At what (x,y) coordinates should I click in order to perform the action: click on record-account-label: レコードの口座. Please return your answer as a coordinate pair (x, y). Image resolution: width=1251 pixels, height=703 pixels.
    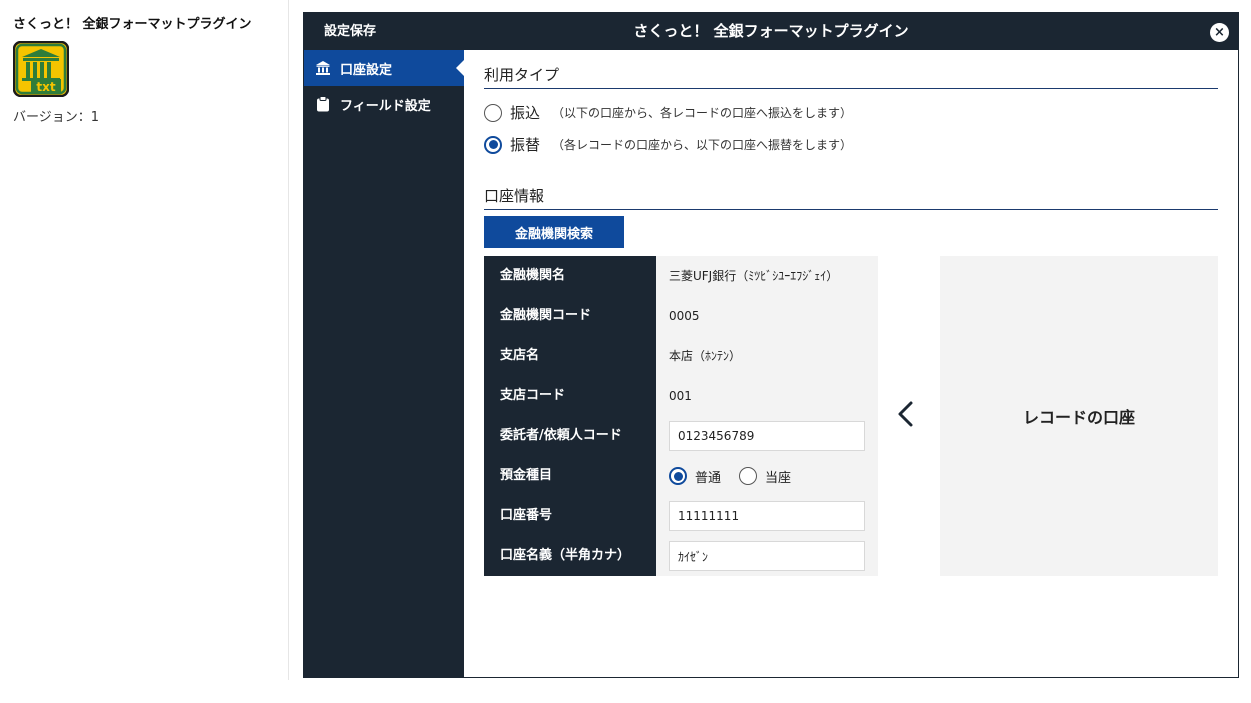
    Looking at the image, I should click on (1078, 417).